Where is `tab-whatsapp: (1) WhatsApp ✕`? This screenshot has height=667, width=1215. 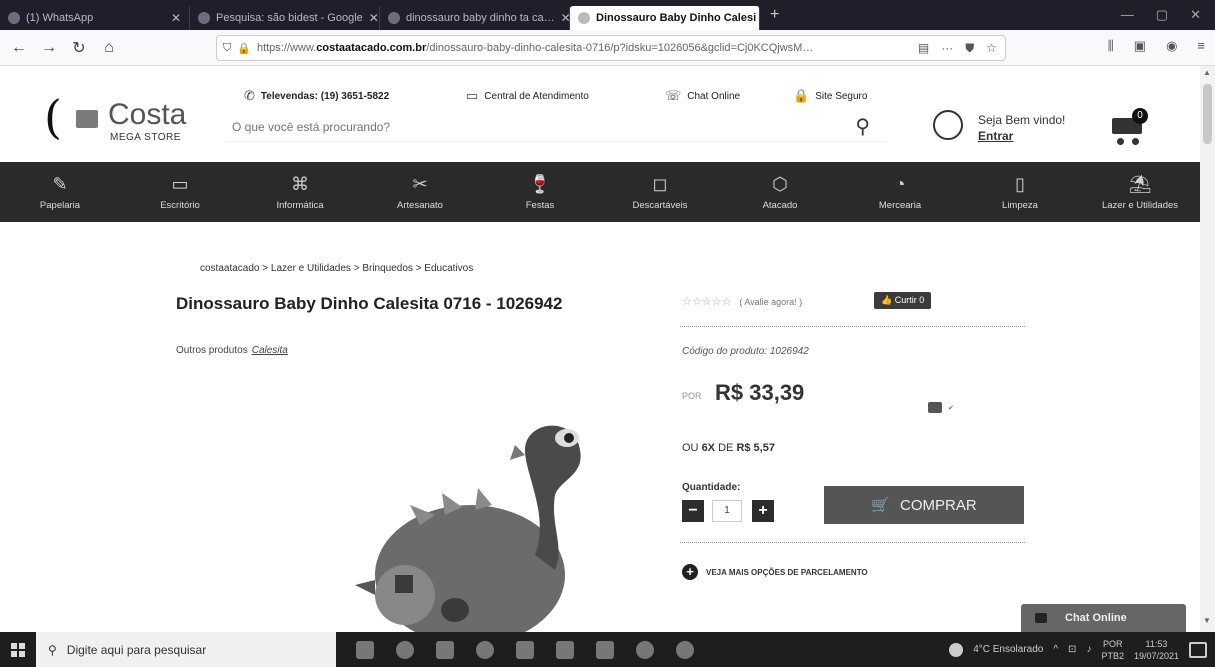 tab-whatsapp: (1) WhatsApp ✕ is located at coordinates (95, 18).